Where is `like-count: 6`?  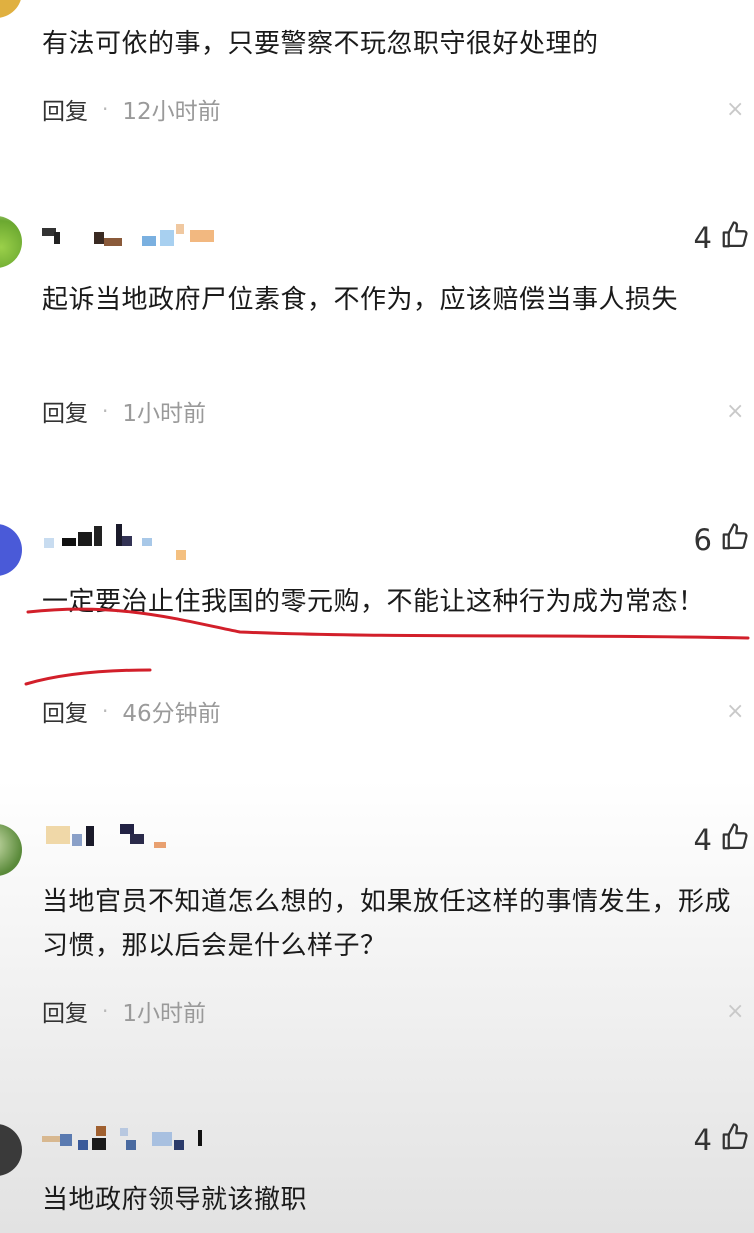 like-count: 6 is located at coordinates (702, 540).